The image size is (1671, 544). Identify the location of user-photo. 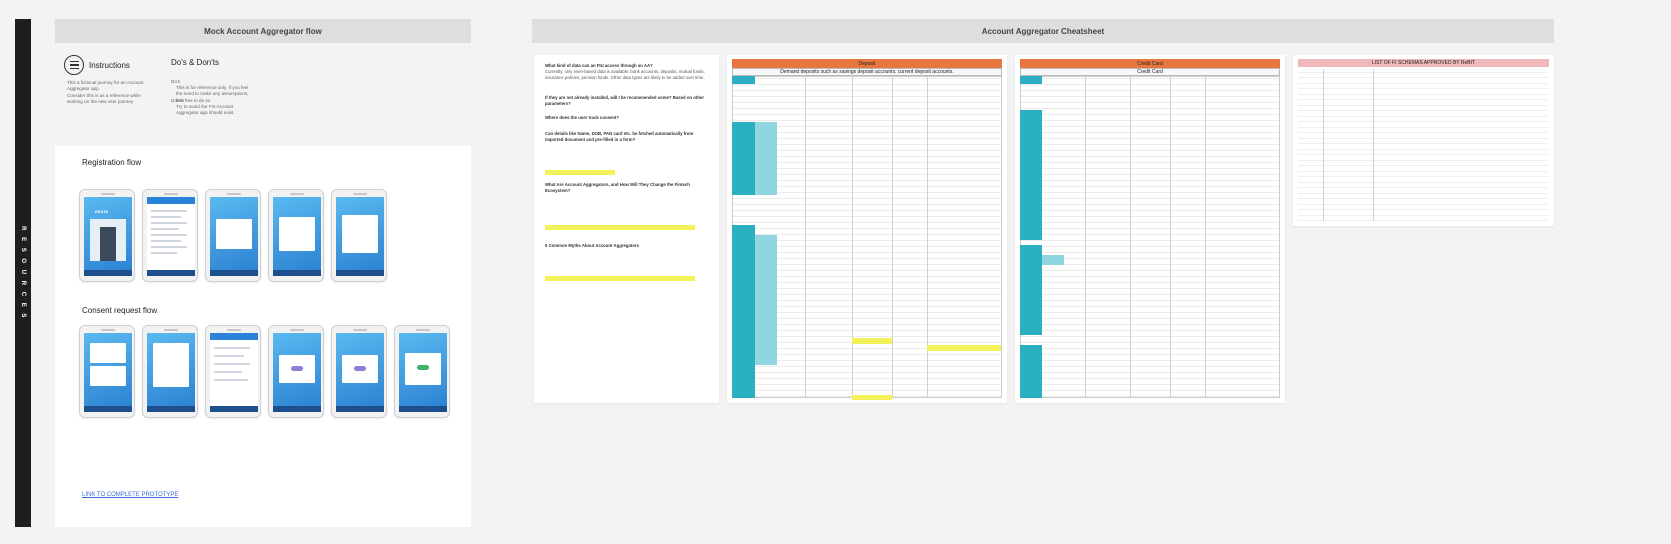
(108, 244).